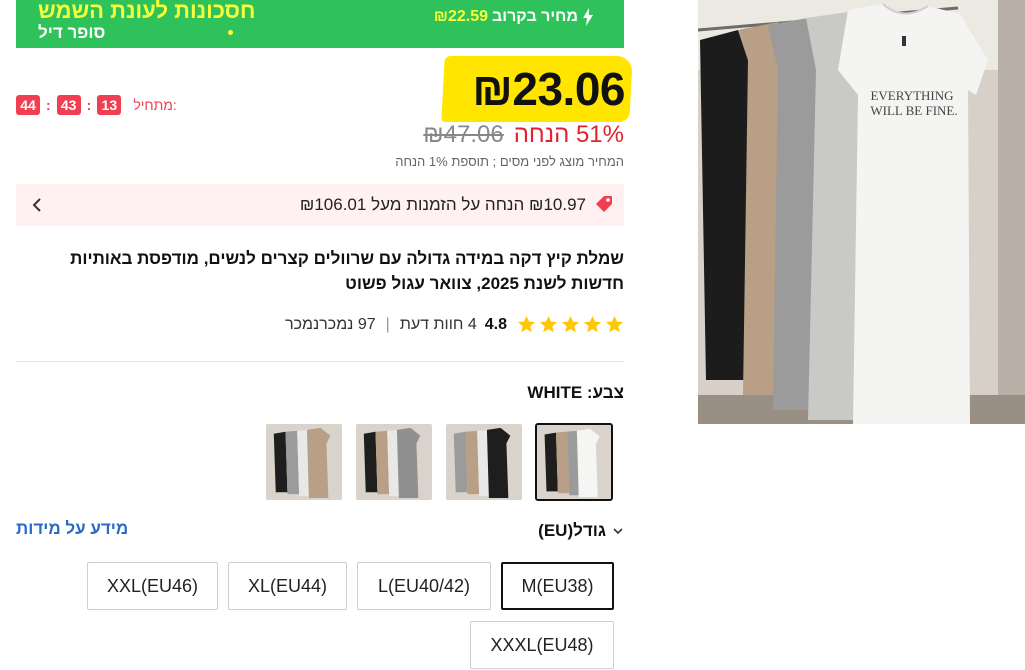  Describe the element at coordinates (28, 105) in the screenshot. I see `countdown-seconds: 44` at that location.